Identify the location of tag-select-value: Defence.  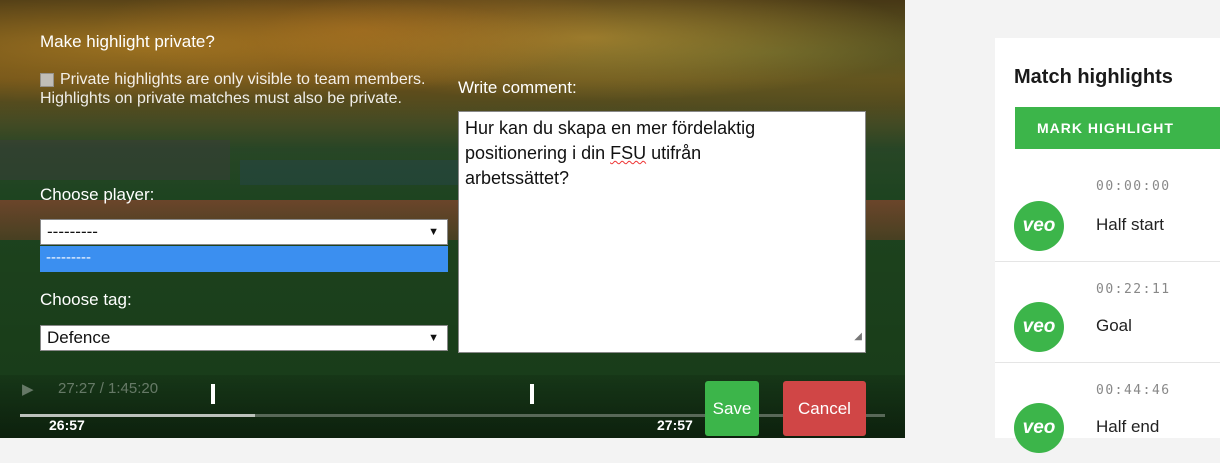
(79, 337).